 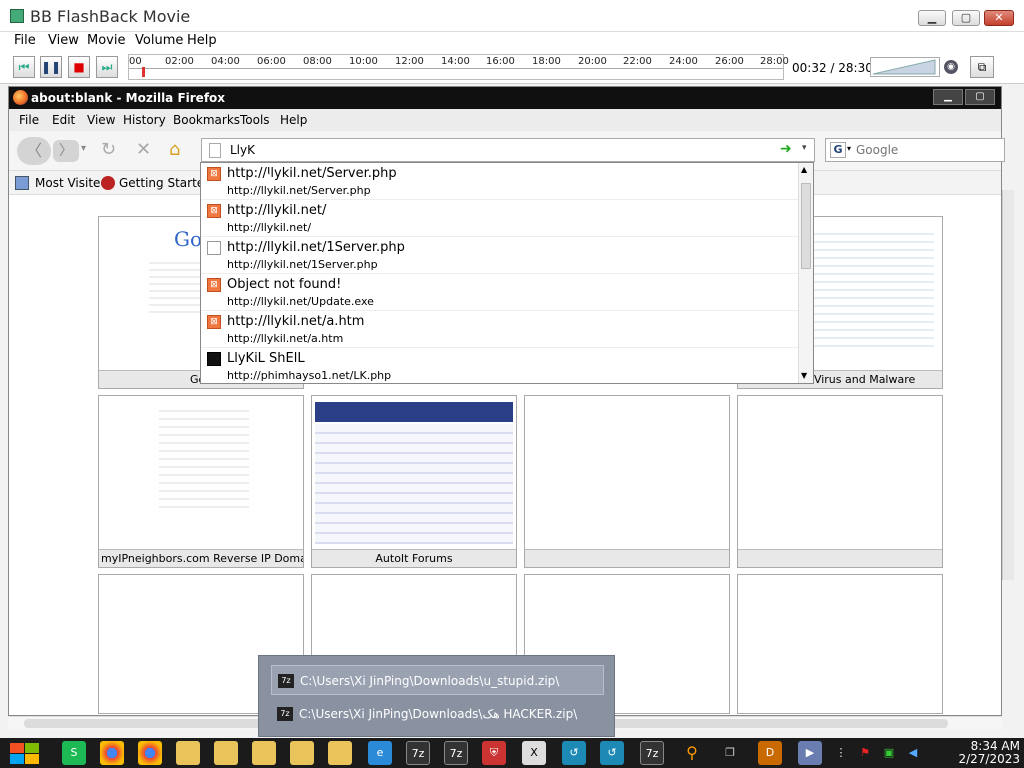 I want to click on autocomplete-scrollbar: ▲ ▼, so click(x=805, y=273).